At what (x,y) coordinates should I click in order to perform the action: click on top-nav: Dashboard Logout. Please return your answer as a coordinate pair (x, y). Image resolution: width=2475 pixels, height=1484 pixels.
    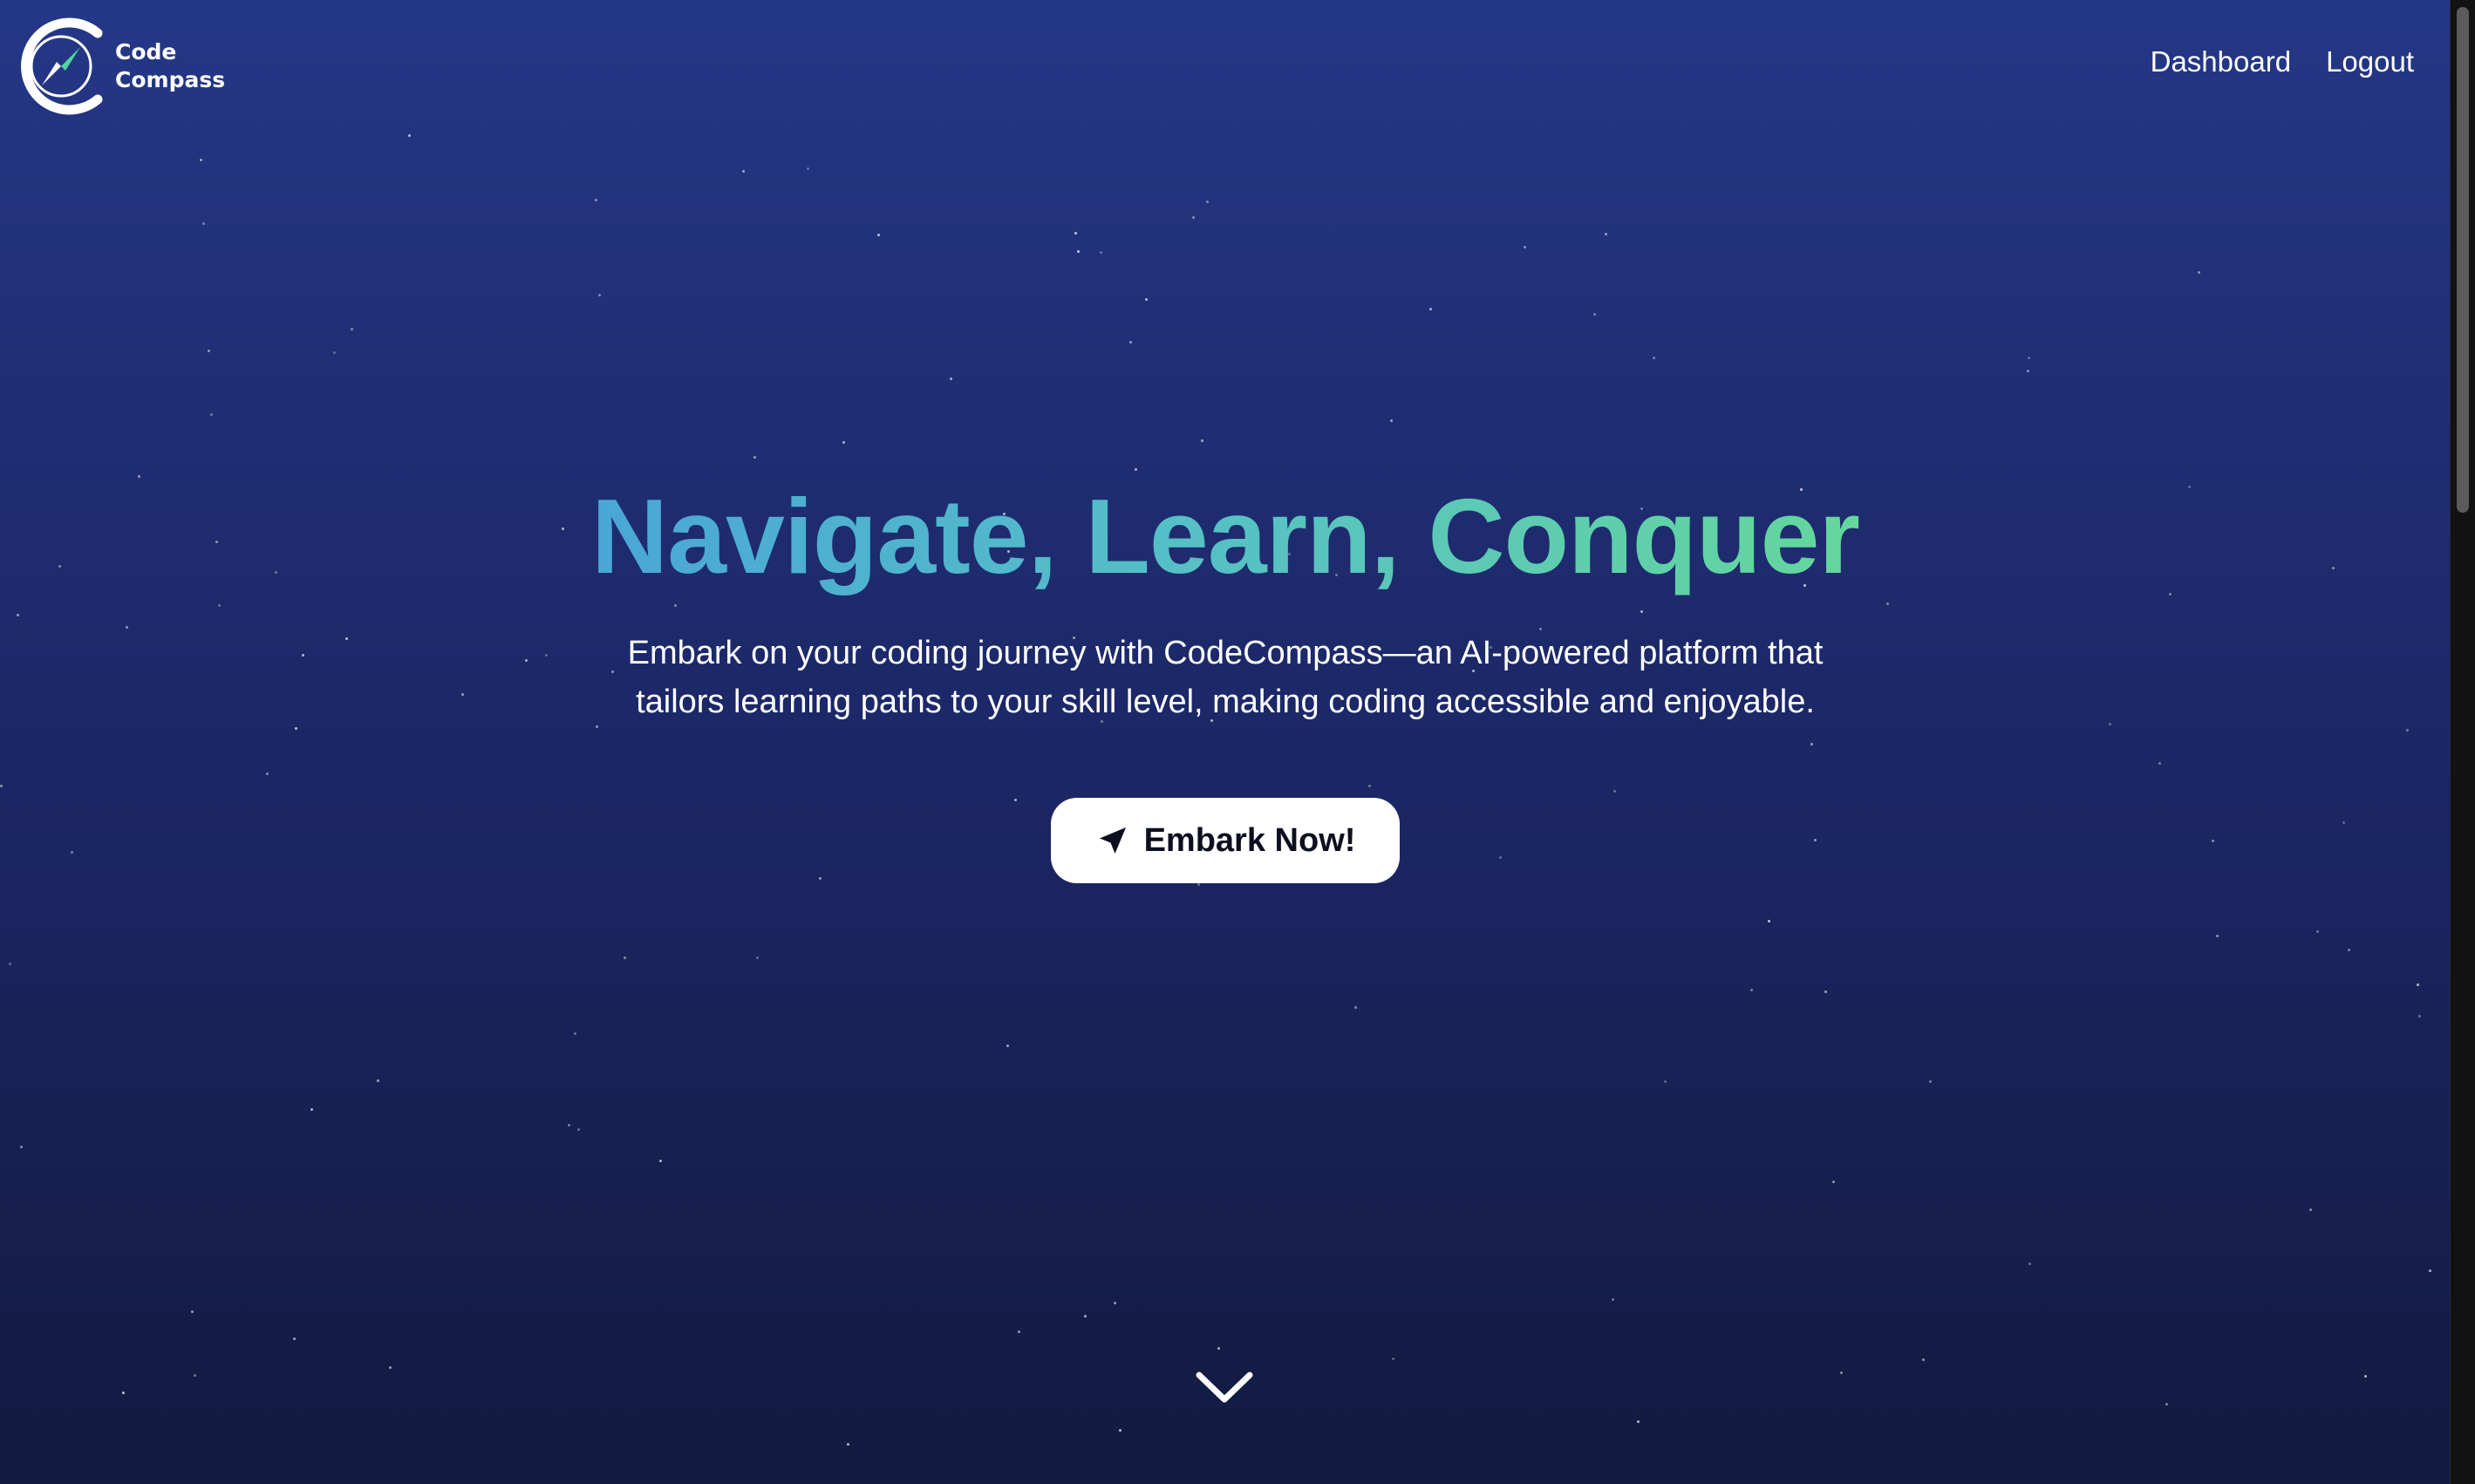
    Looking at the image, I should click on (2282, 61).